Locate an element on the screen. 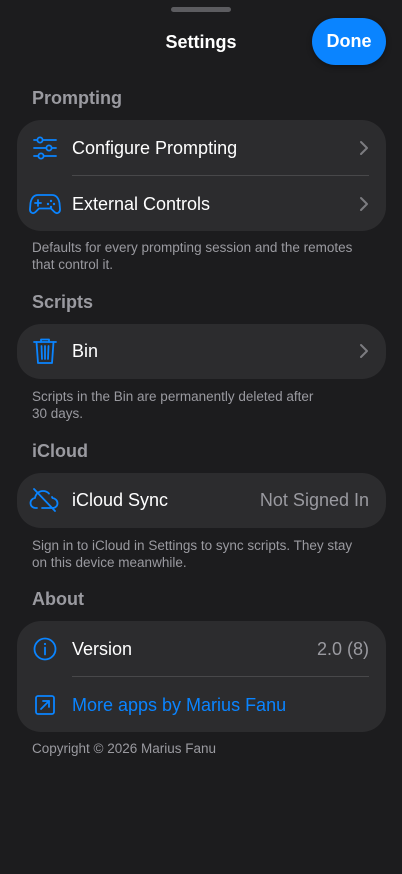 The image size is (402, 874). sliders-icon is located at coordinates (45, 148).